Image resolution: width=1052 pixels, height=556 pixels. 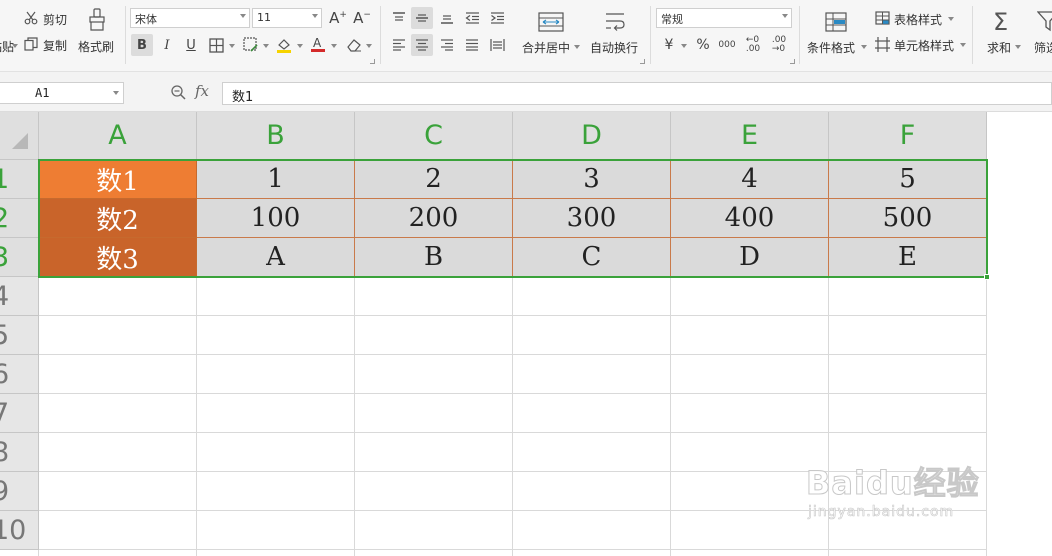 What do you see at coordinates (19, 335) in the screenshot?
I see `row-header-5: 5` at bounding box center [19, 335].